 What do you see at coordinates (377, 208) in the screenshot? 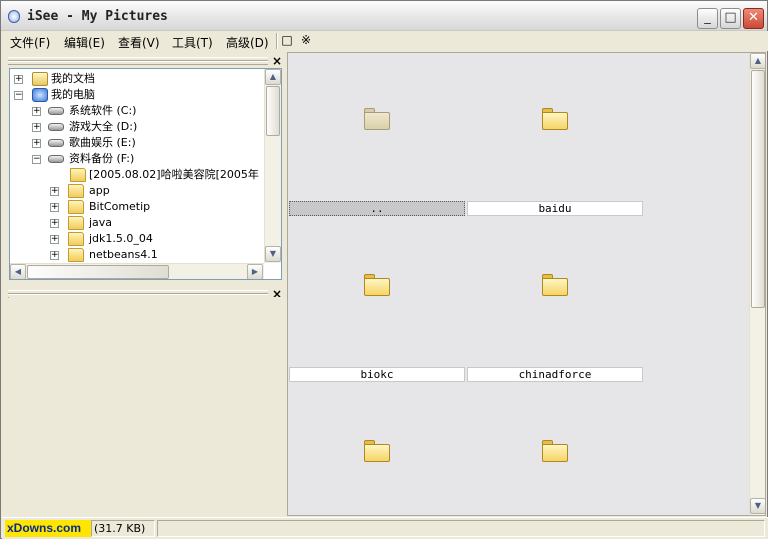
I see `thumbnail-label: ..` at bounding box center [377, 208].